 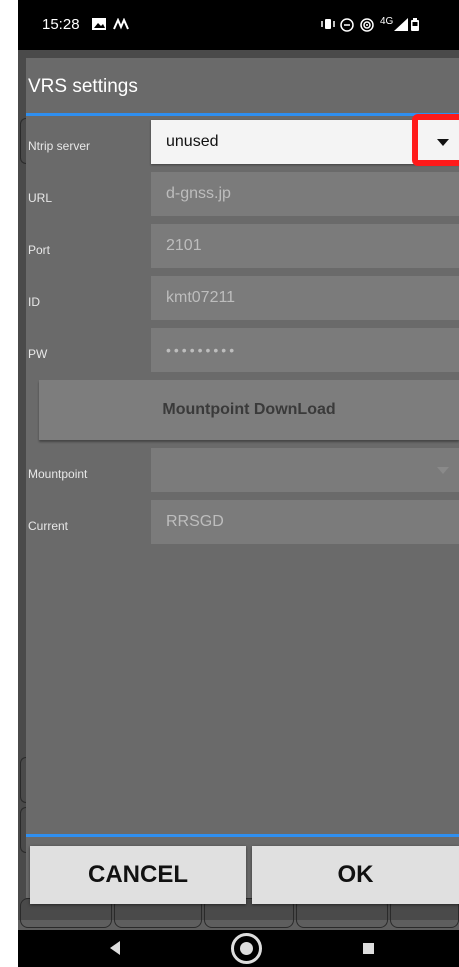 What do you see at coordinates (415, 26) in the screenshot?
I see `battery-icon` at bounding box center [415, 26].